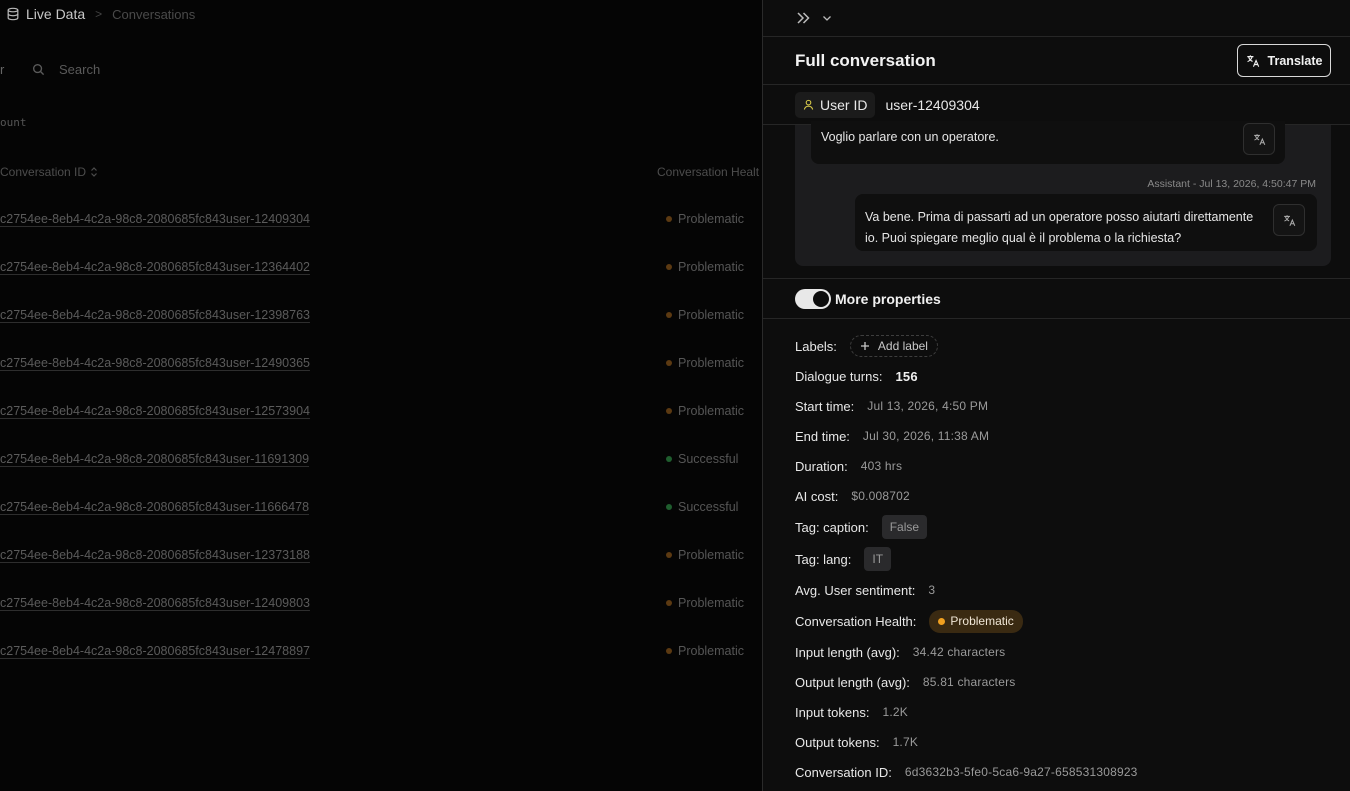  I want to click on search-input: Search, so click(79, 69).